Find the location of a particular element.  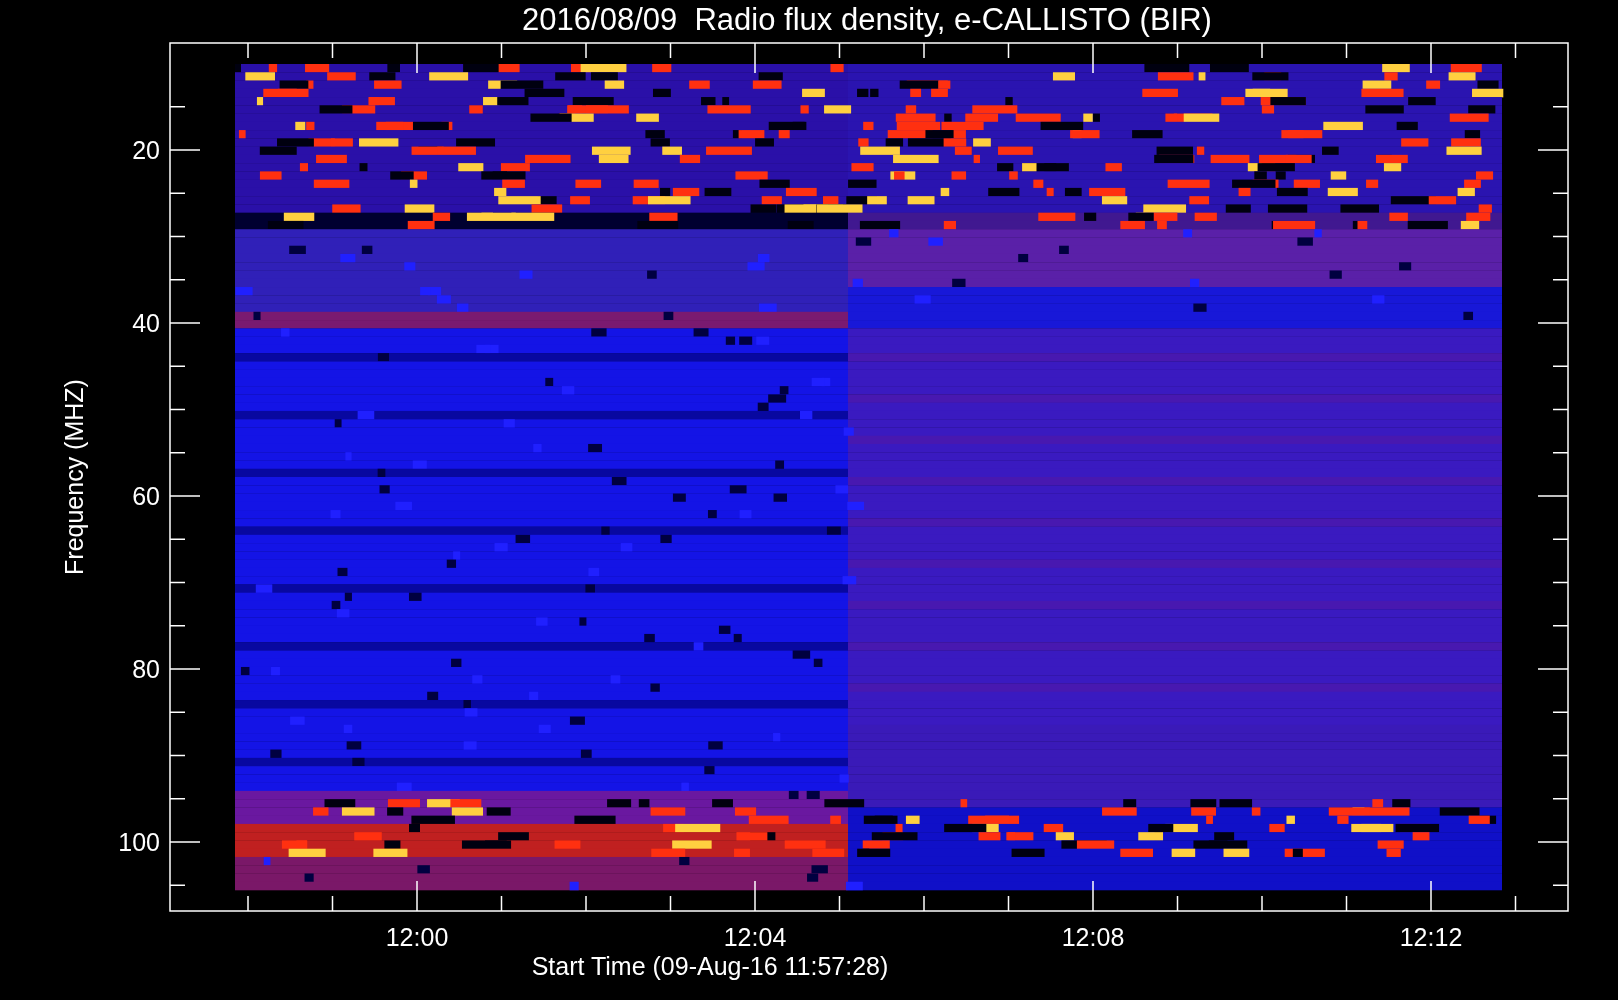

x-axis-title: Start Time (09-Aug-16 11:57:28) is located at coordinates (710, 966).